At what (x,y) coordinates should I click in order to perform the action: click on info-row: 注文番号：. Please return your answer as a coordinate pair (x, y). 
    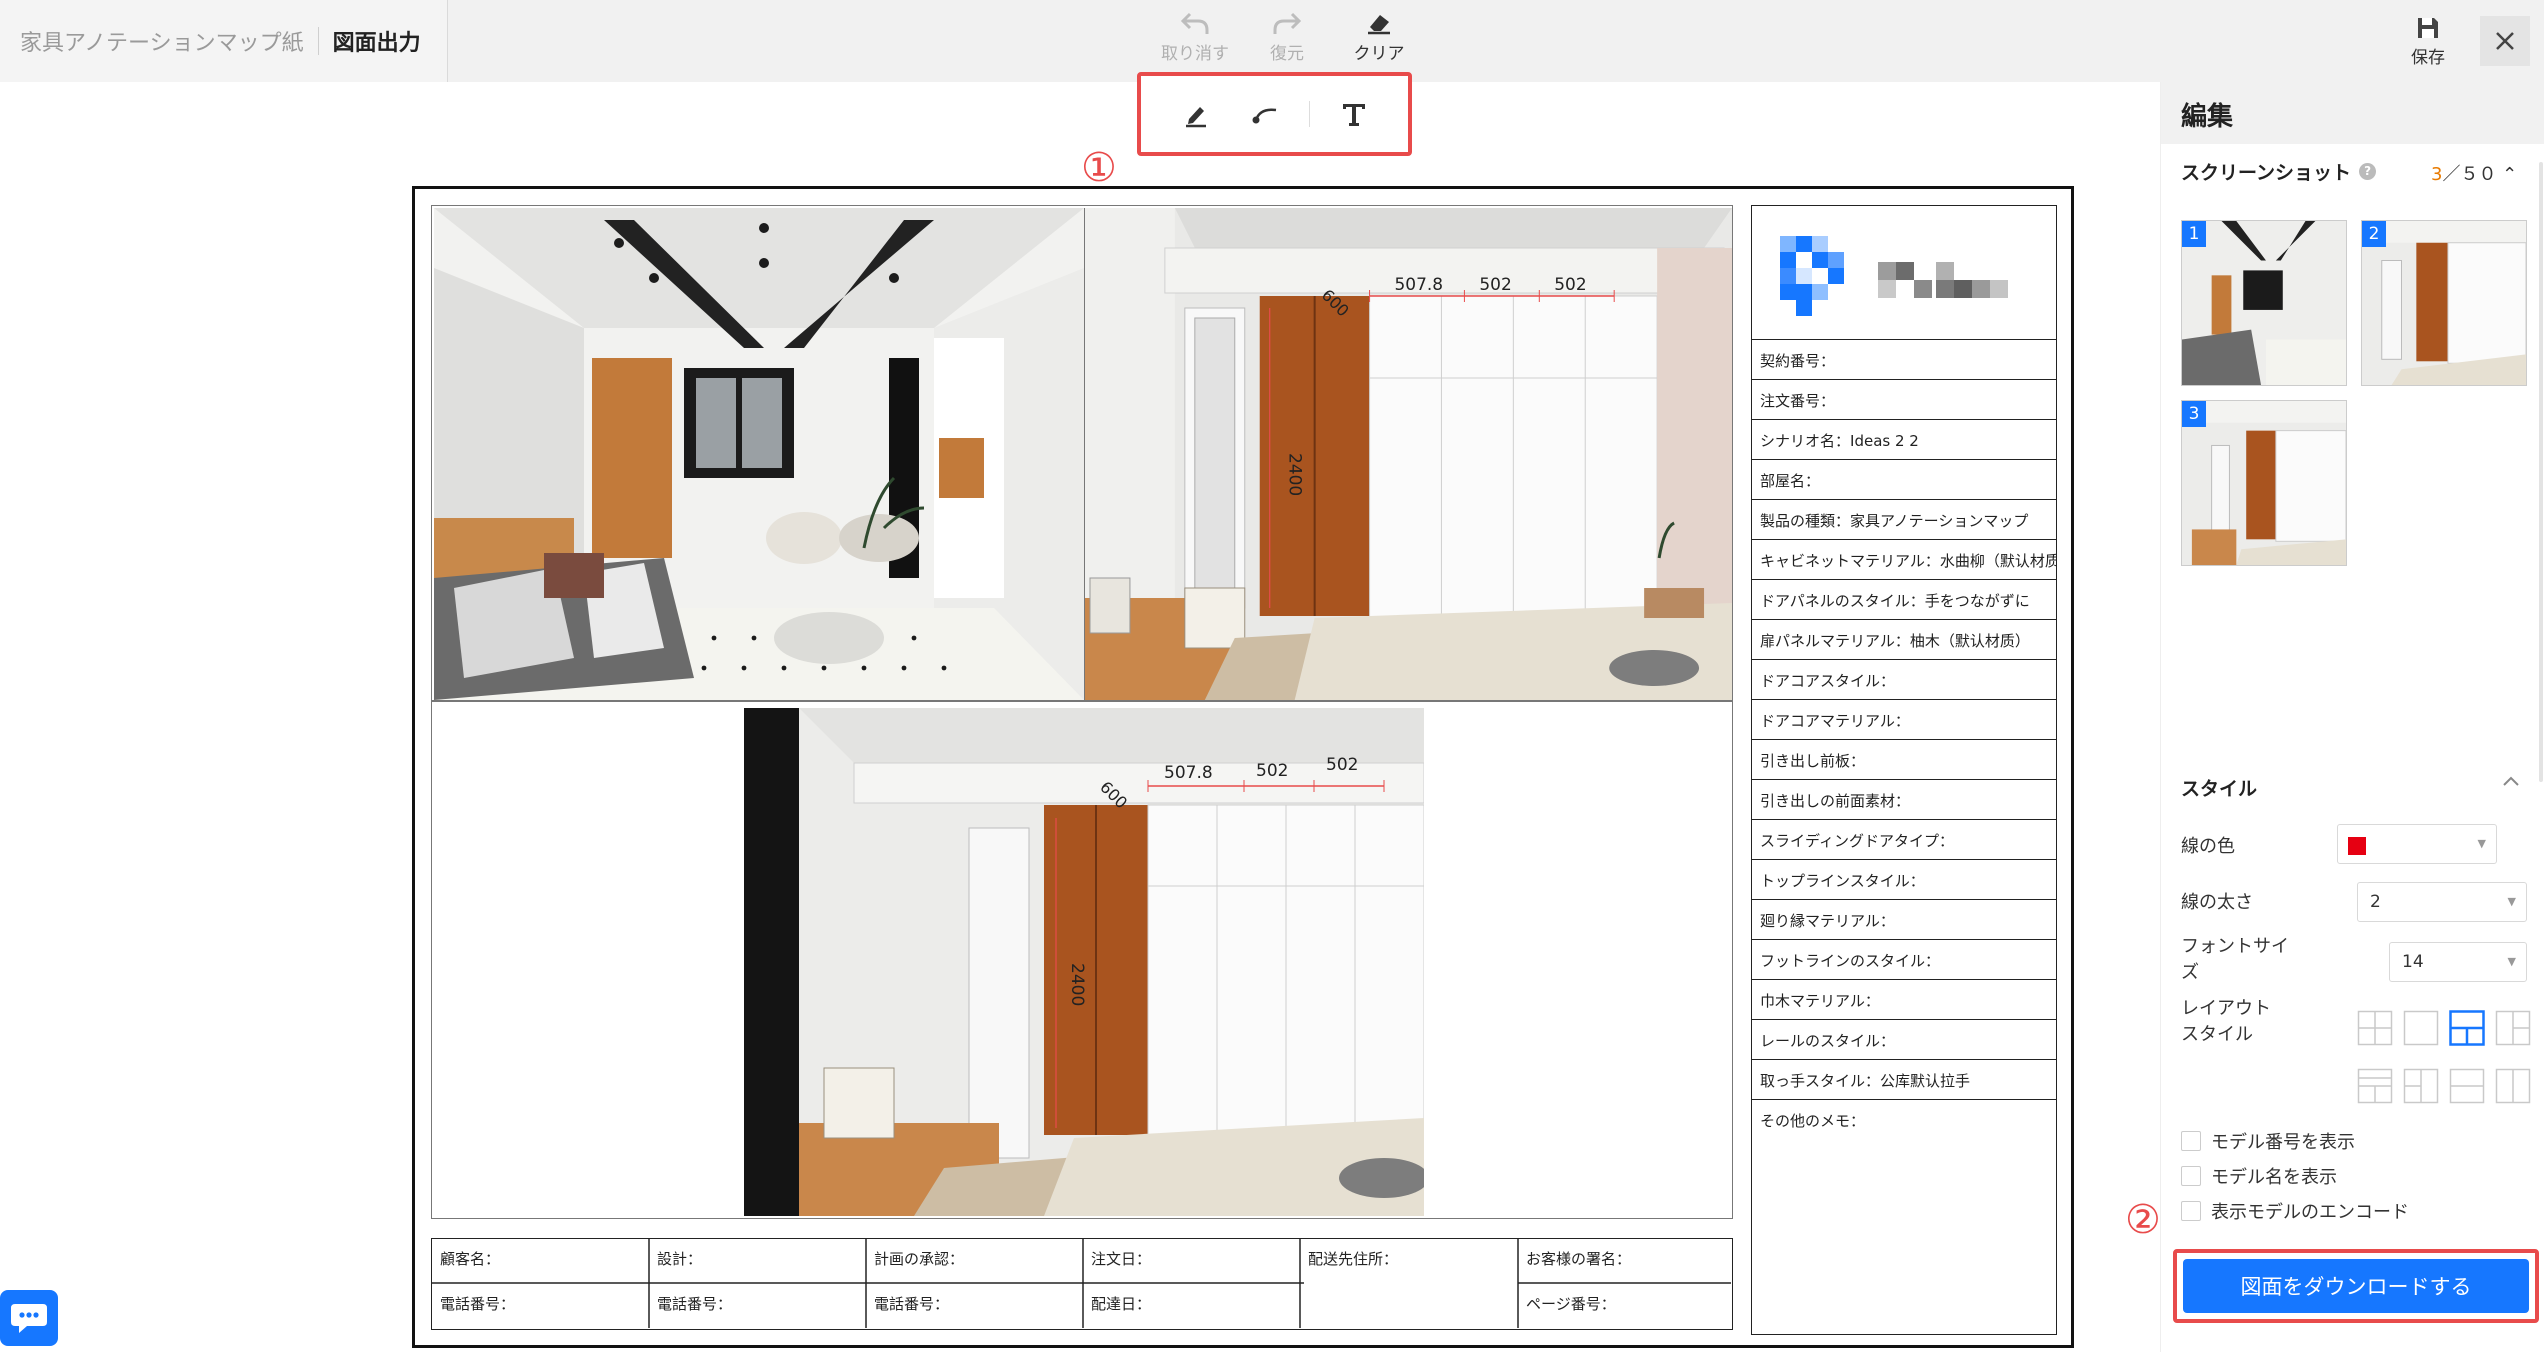
    Looking at the image, I should click on (1904, 400).